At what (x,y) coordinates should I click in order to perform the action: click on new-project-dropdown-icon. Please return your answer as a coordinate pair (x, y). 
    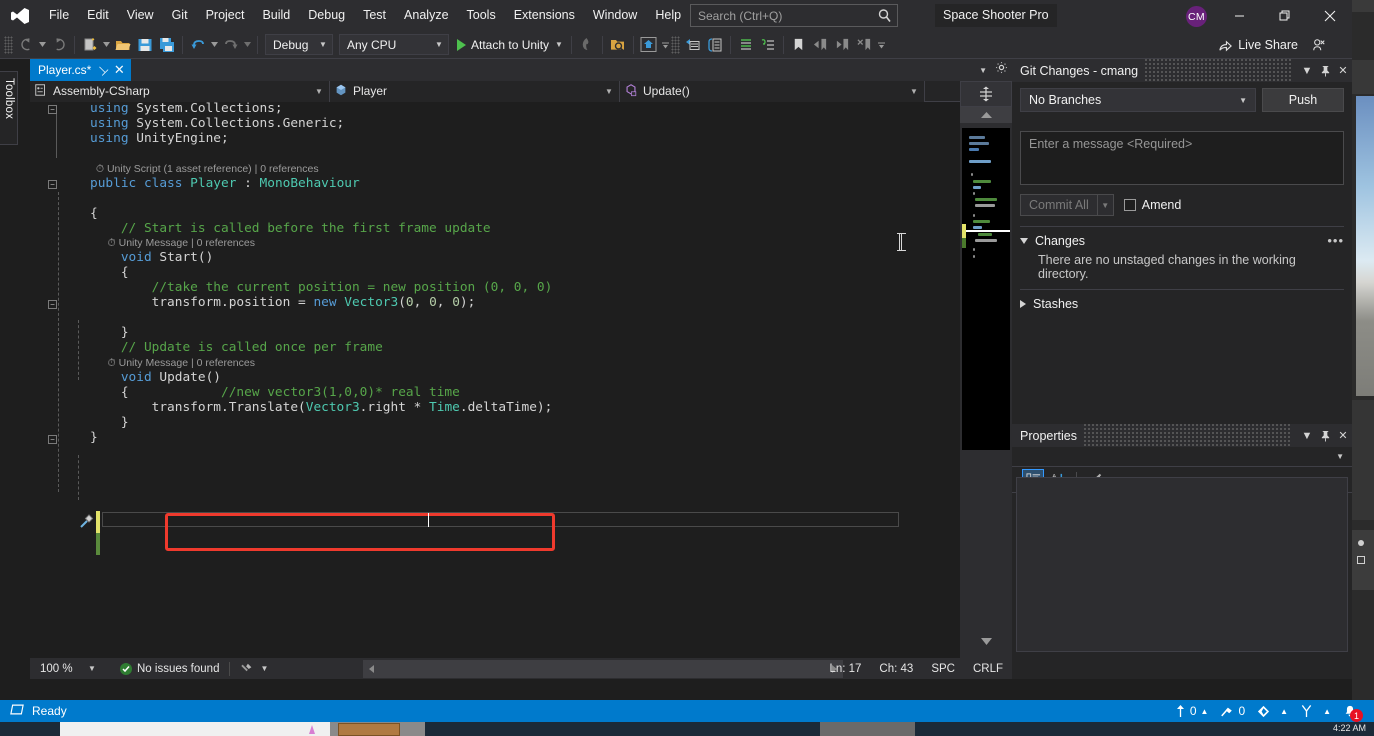
    Looking at the image, I should click on (106, 45).